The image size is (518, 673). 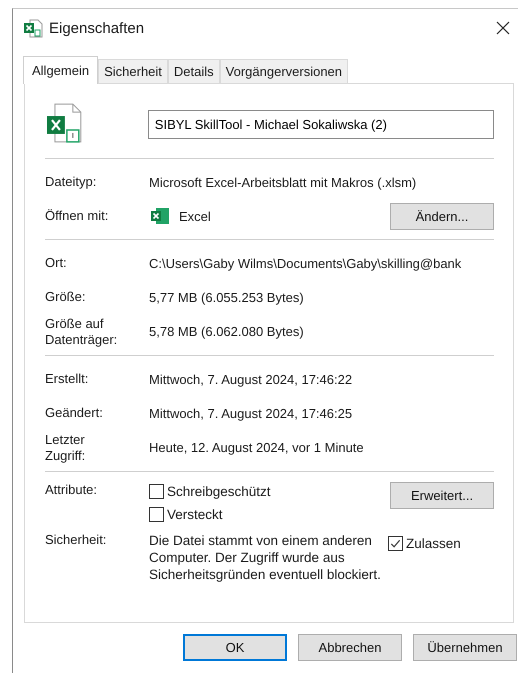 What do you see at coordinates (71, 182) in the screenshot?
I see `field-label: Dateityp:` at bounding box center [71, 182].